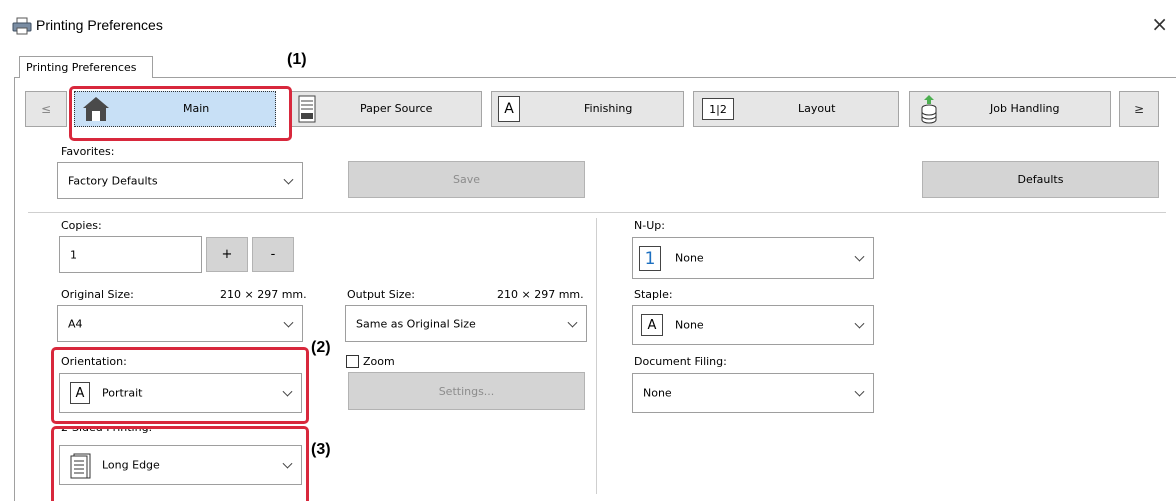 The width and height of the screenshot is (1176, 501). Describe the element at coordinates (263, 294) in the screenshot. I see `original-size-dims: 210 × 297 mm.` at that location.